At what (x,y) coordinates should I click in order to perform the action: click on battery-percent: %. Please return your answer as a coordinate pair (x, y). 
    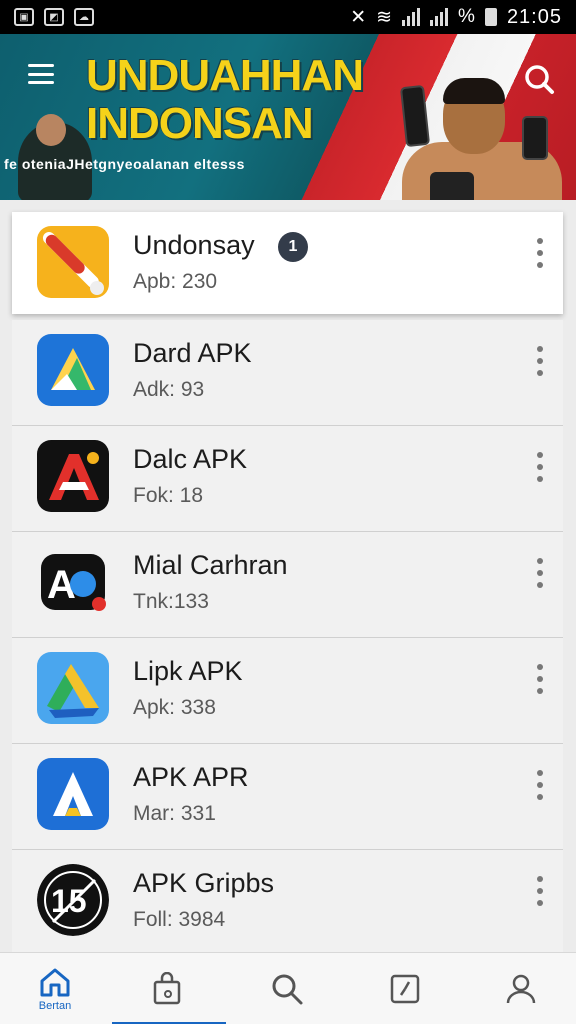
    Looking at the image, I should click on (466, 16).